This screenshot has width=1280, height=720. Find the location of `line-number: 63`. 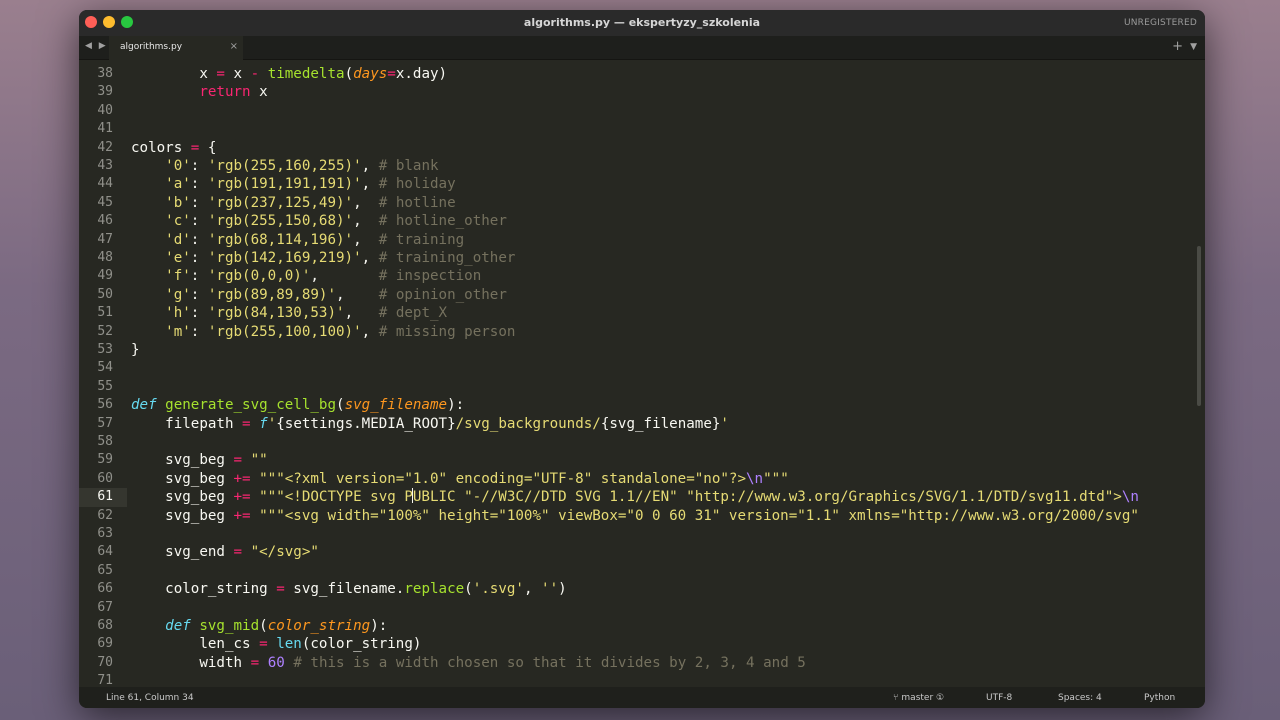

line-number: 63 is located at coordinates (105, 533).